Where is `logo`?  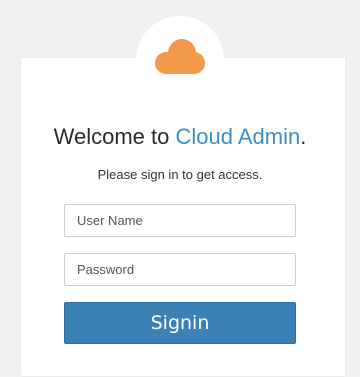 logo is located at coordinates (180, 60).